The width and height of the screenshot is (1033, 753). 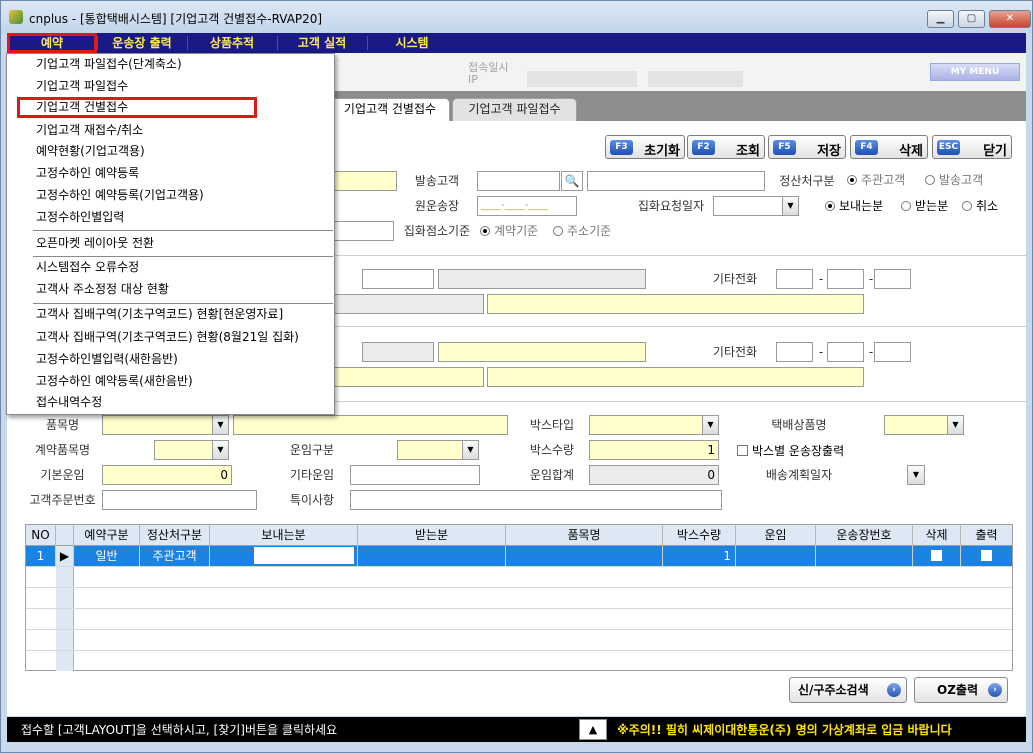 What do you see at coordinates (971, 19) in the screenshot?
I see `maximize-button: ▢` at bounding box center [971, 19].